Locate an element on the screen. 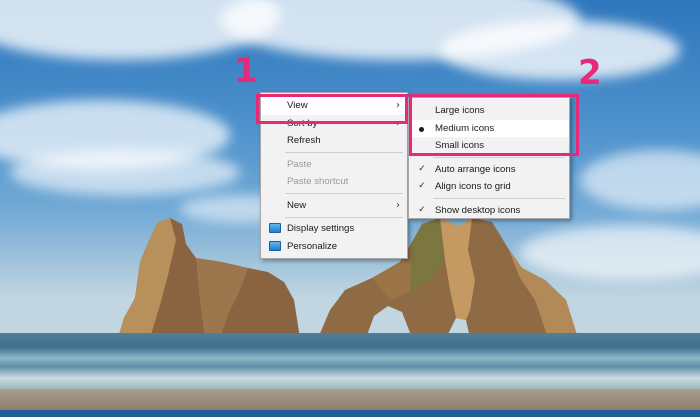  menu-item-label: Paste shortcut is located at coordinates (318, 181).